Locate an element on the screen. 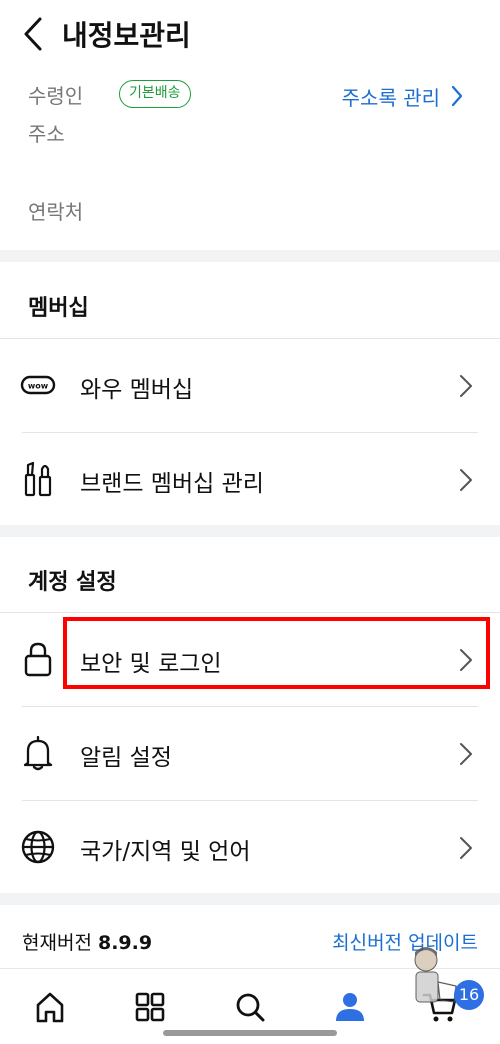 This screenshot has height=1044, width=500. address-book-link: 주소록 관리 is located at coordinates (384, 96).